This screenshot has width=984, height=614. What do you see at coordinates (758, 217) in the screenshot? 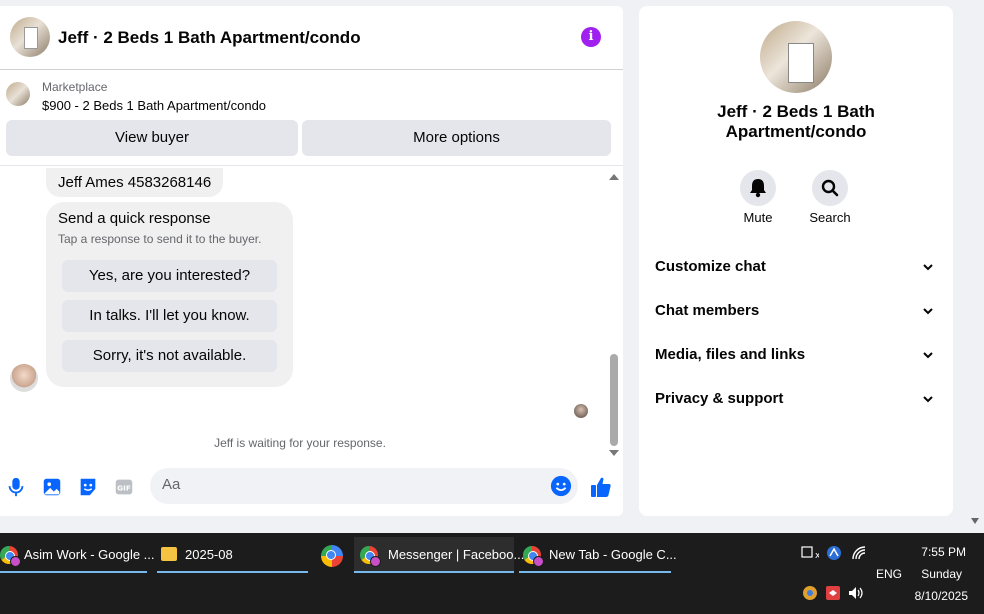
I see `mute-label: Mute` at bounding box center [758, 217].